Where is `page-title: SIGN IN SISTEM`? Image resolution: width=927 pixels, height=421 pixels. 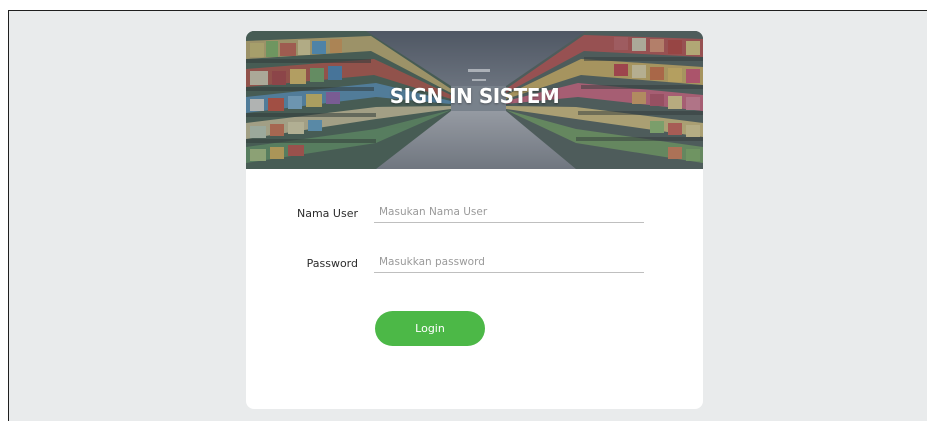 page-title: SIGN IN SISTEM is located at coordinates (474, 96).